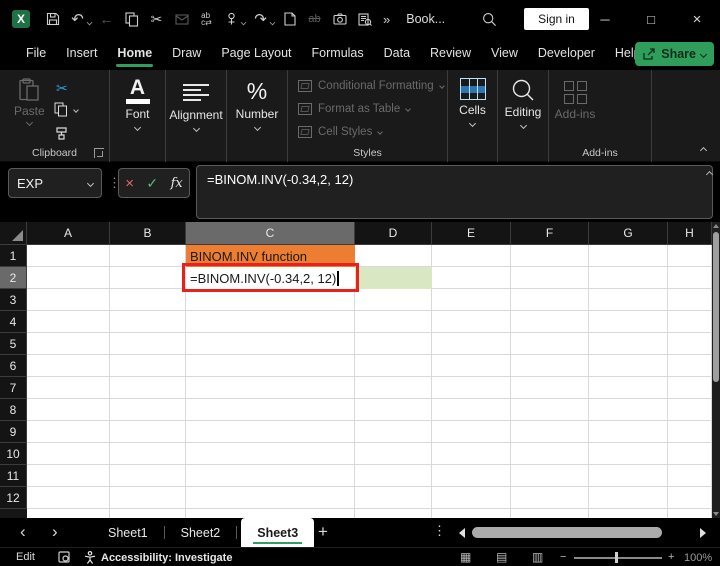 The width and height of the screenshot is (720, 566). What do you see at coordinates (55, 532) in the screenshot?
I see `next-sheet-icon: ›` at bounding box center [55, 532].